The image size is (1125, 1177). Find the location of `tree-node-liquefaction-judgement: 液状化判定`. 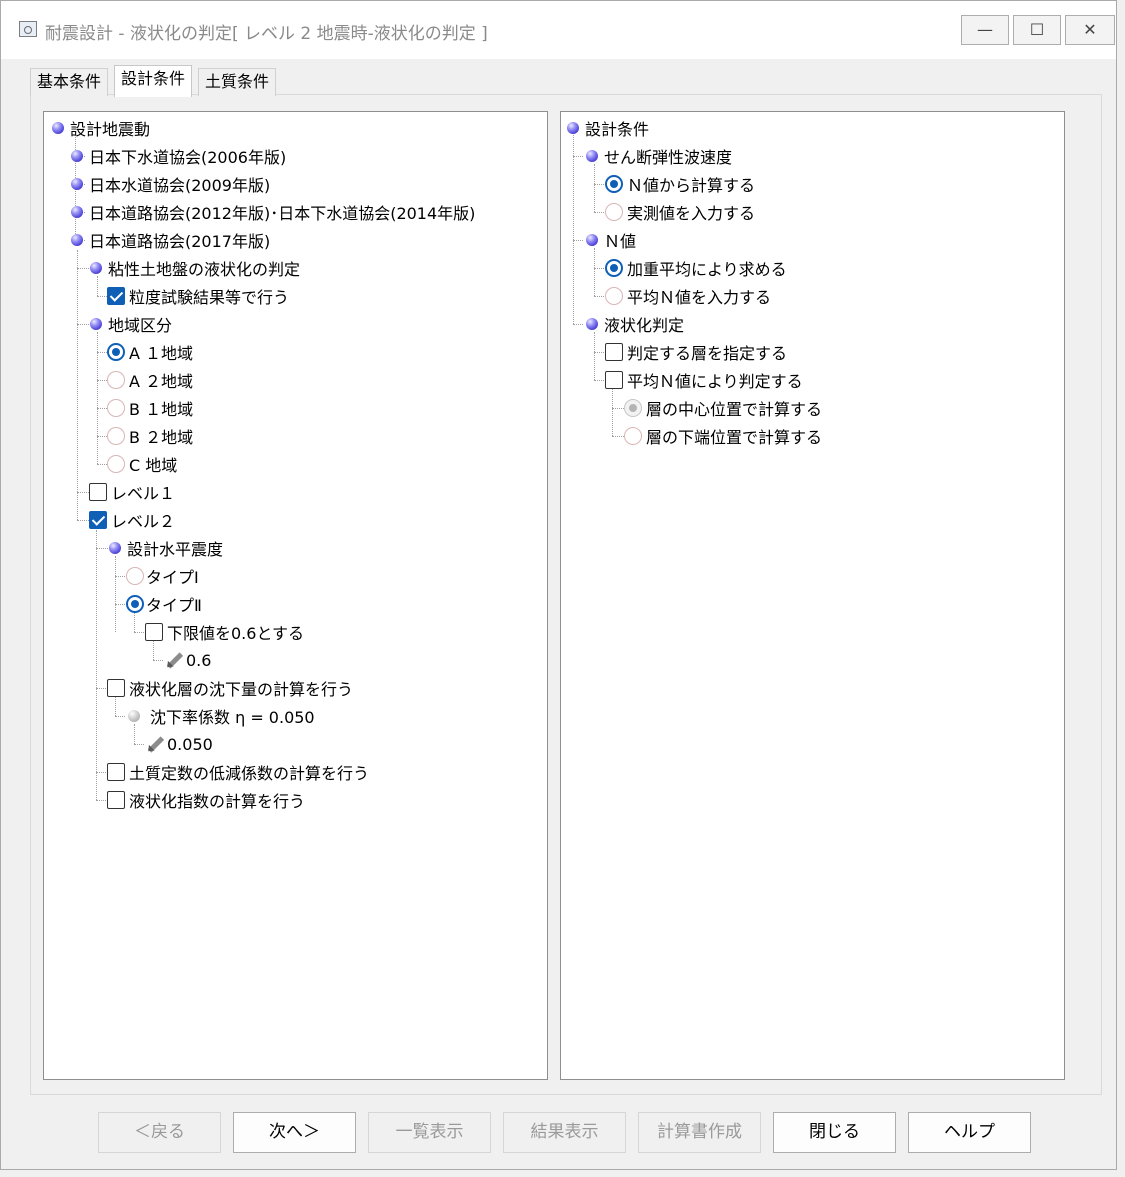

tree-node-liquefaction-judgement: 液状化判定 is located at coordinates (634, 324).